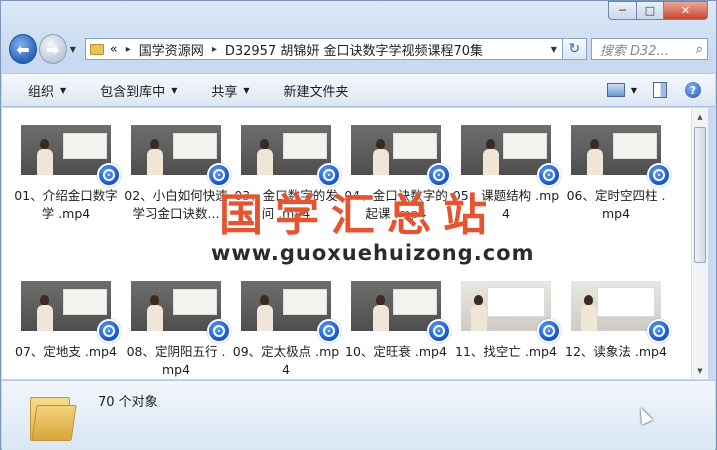  I want to click on file-name: 07、定地支 .mp4, so click(66, 351).